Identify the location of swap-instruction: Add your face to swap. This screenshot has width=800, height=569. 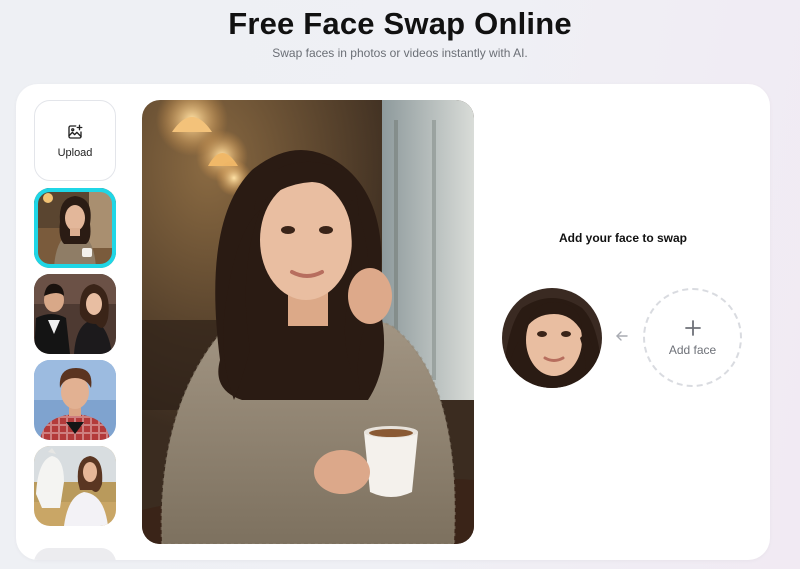
(623, 238).